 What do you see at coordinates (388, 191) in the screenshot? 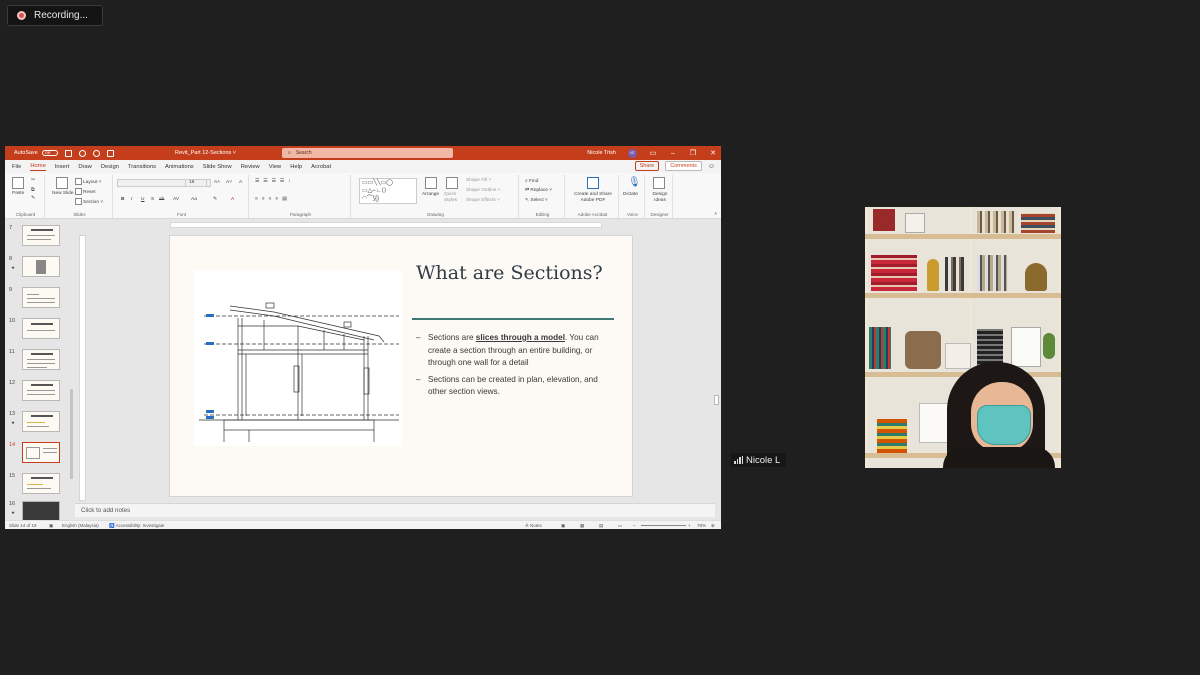
I see `shapes-gallery: ▭▭╲╲▭◯ ▭△⌐∟⟨⟩ ◜◝⌒⟆{}` at bounding box center [388, 191].